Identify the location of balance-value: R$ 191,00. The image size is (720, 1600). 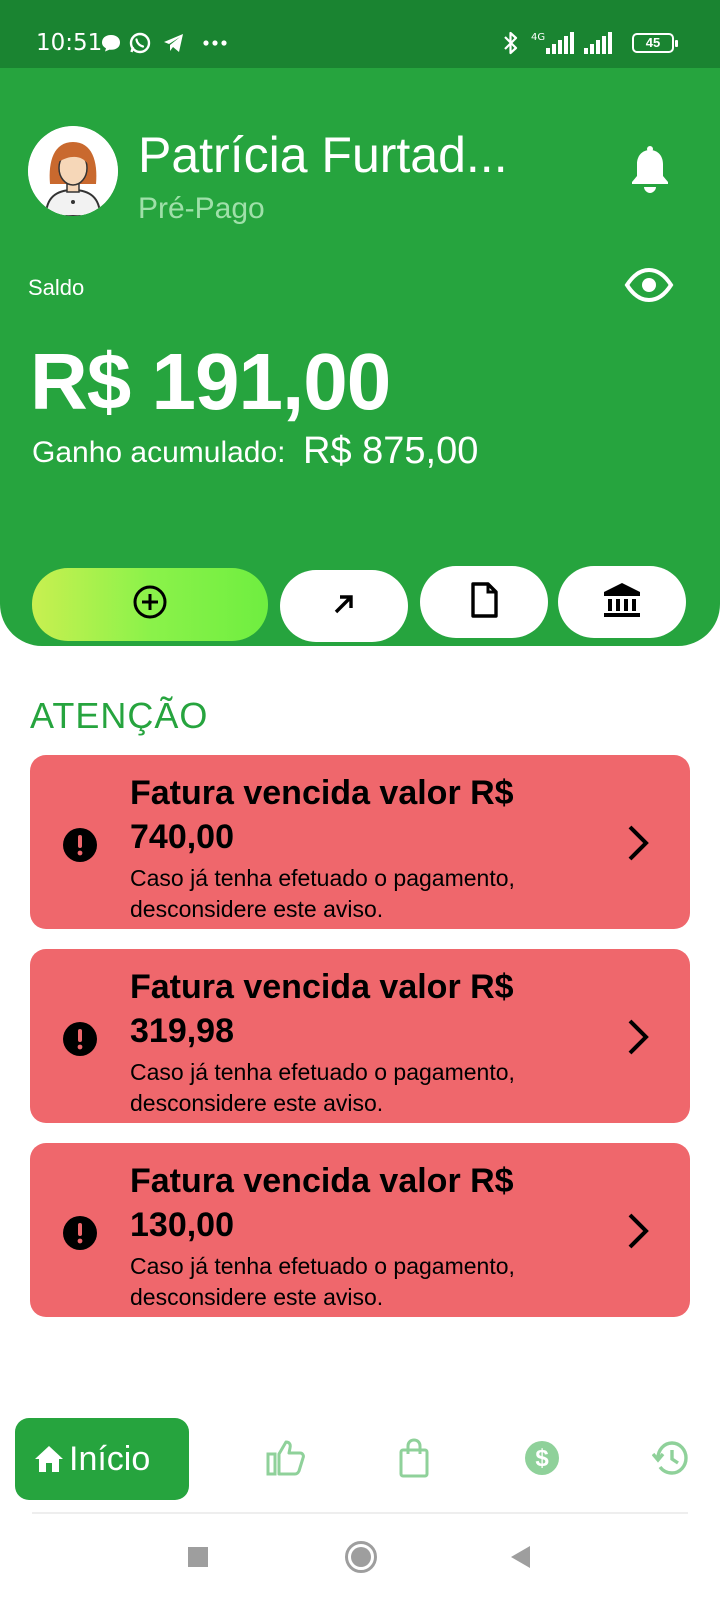
(210, 381).